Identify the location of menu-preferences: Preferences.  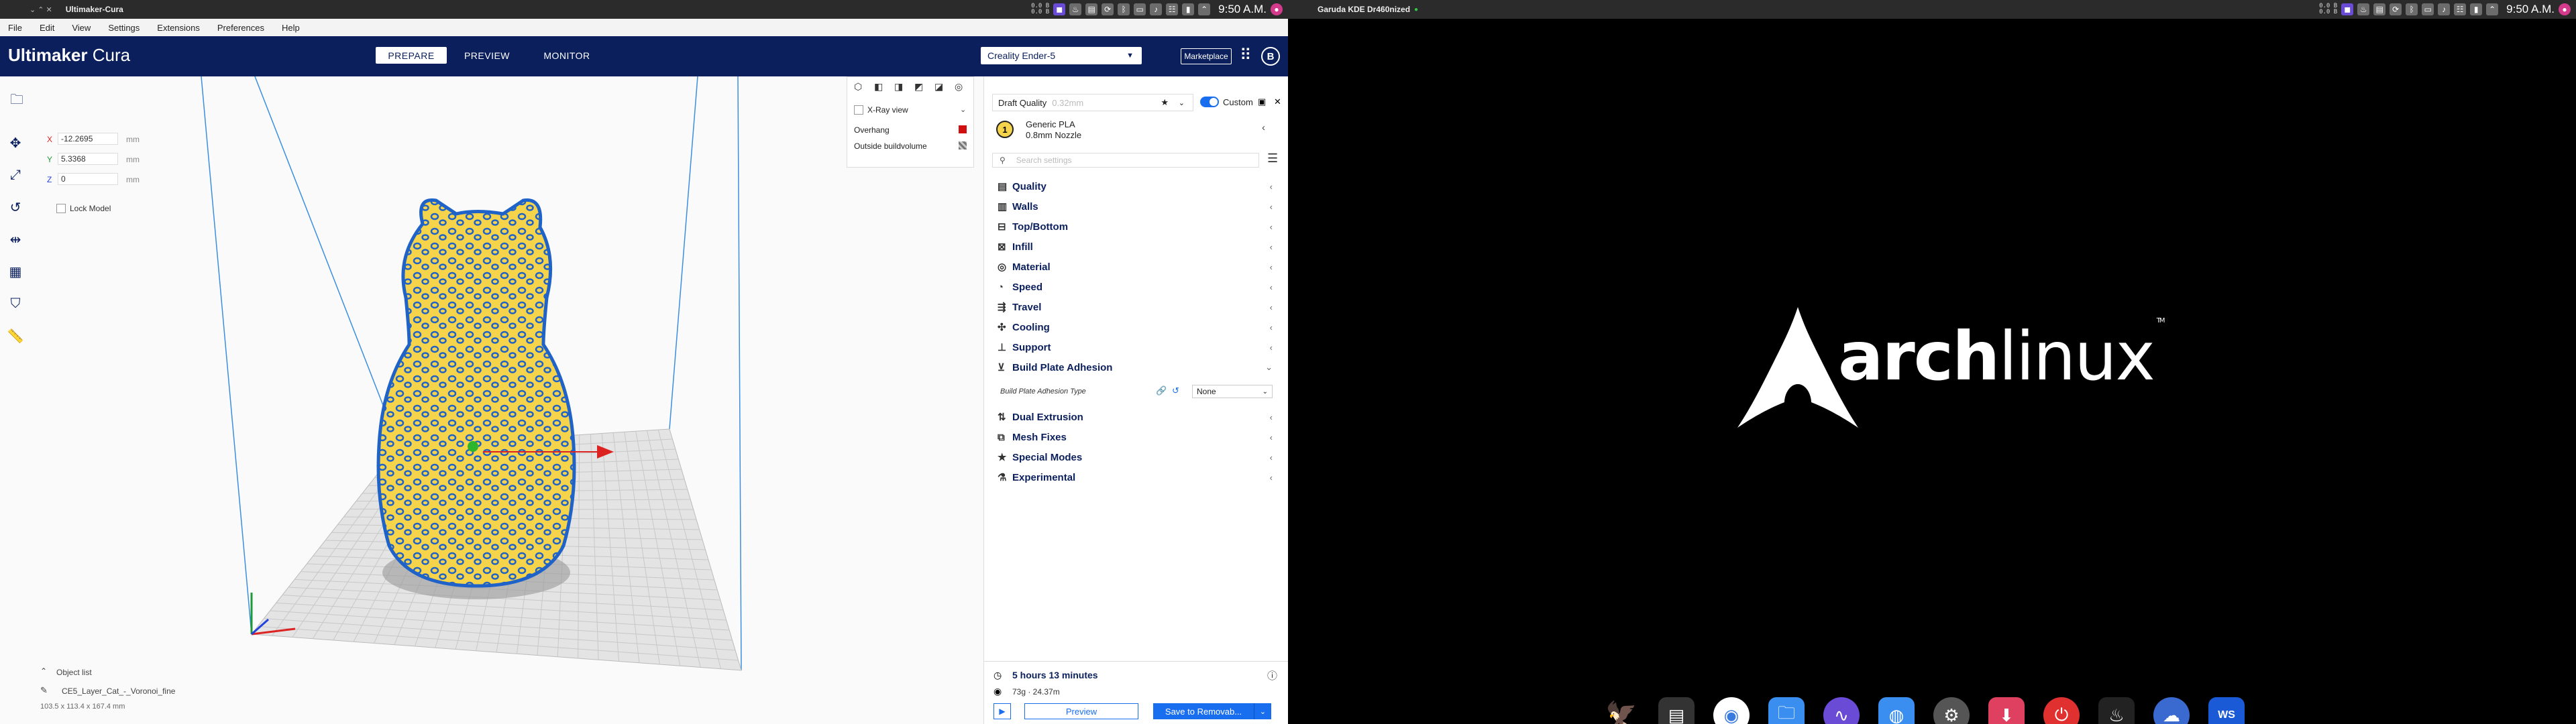
(240, 28).